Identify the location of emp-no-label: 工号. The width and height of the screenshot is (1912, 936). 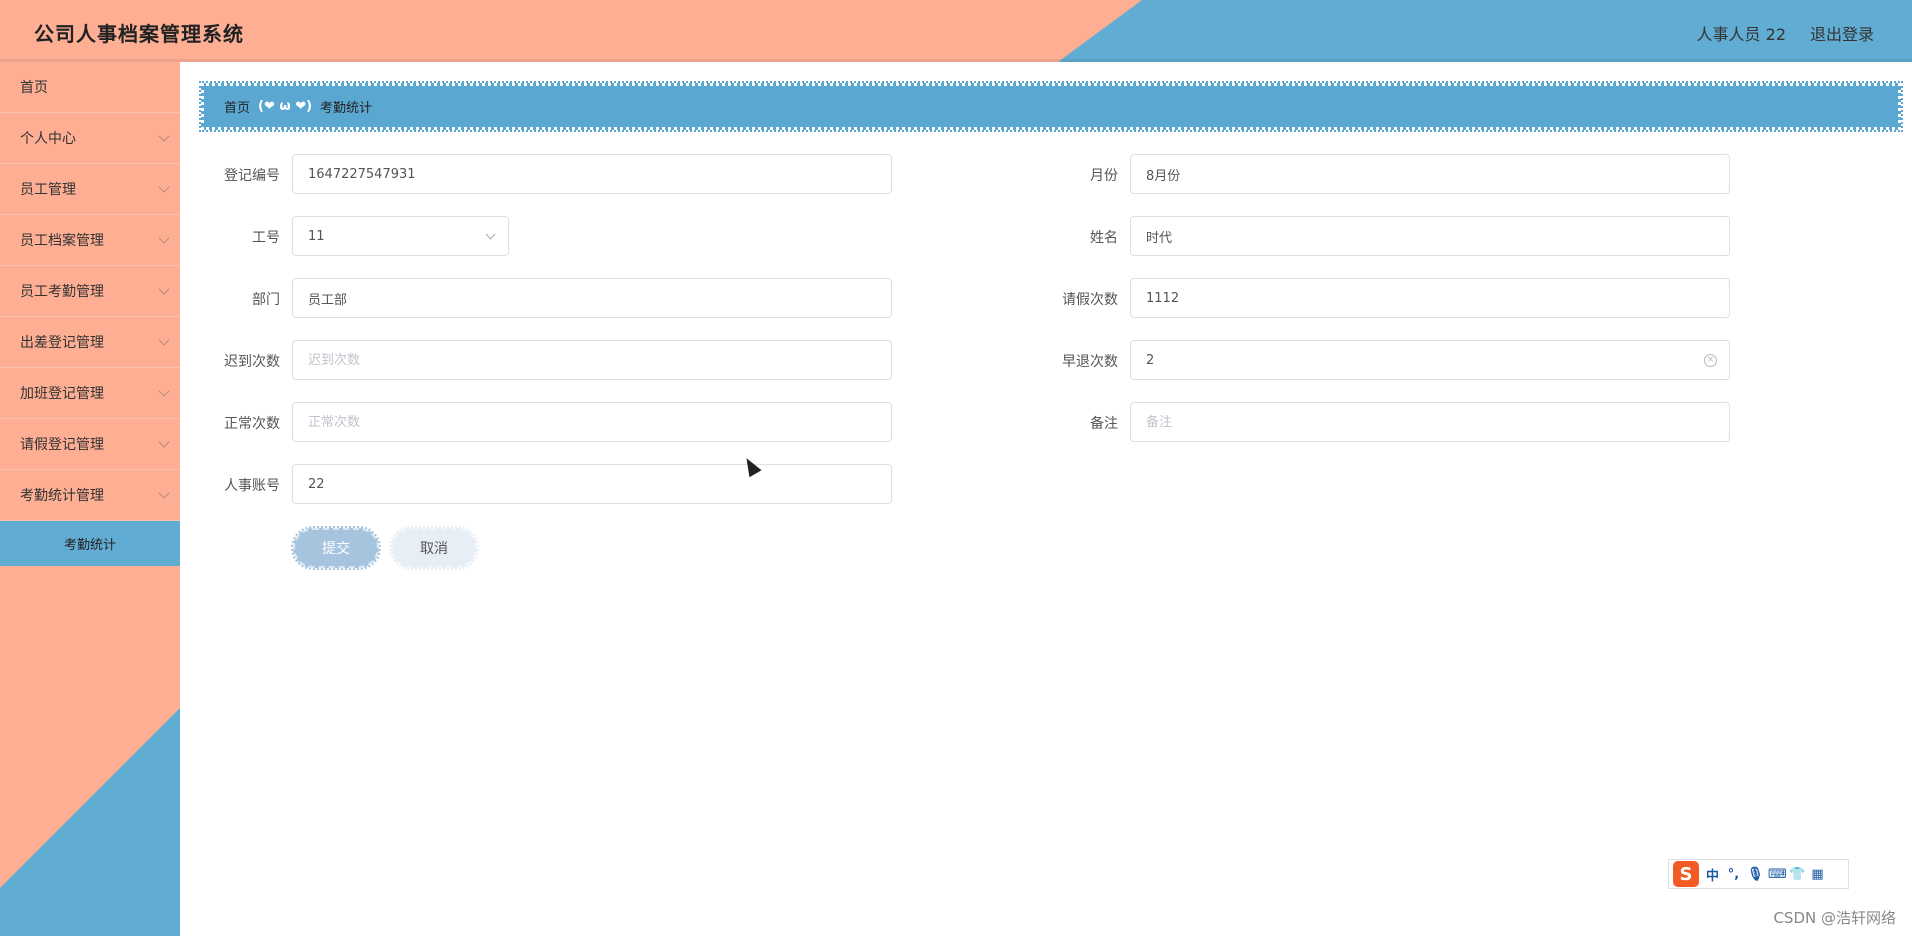
(266, 238).